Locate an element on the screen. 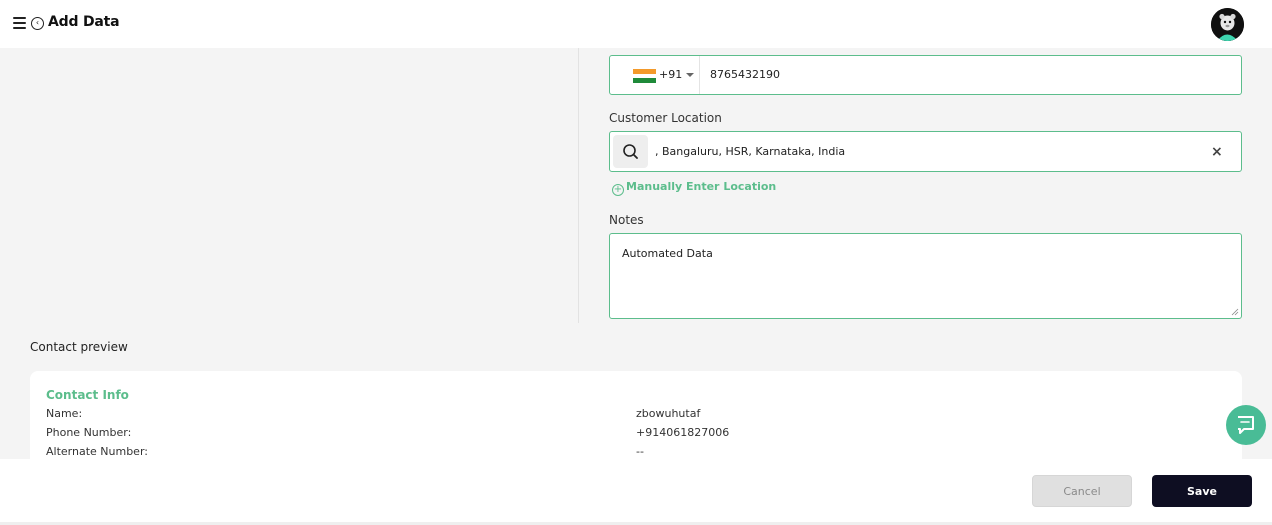 This screenshot has height=525, width=1272. back-icon: ‹ is located at coordinates (37, 23).